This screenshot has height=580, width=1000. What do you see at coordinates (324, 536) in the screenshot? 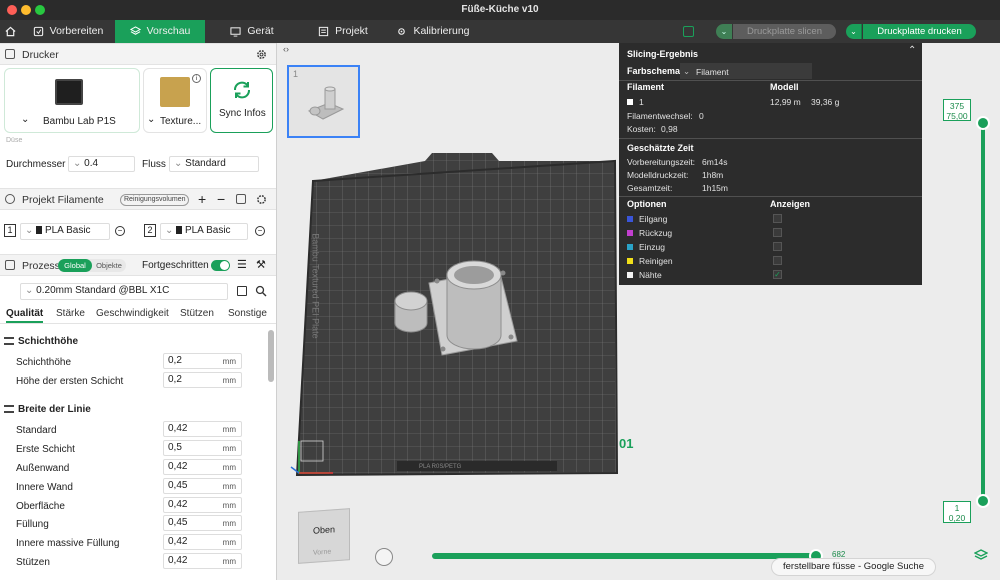
I see `view-cube: Oben Vorne` at bounding box center [324, 536].